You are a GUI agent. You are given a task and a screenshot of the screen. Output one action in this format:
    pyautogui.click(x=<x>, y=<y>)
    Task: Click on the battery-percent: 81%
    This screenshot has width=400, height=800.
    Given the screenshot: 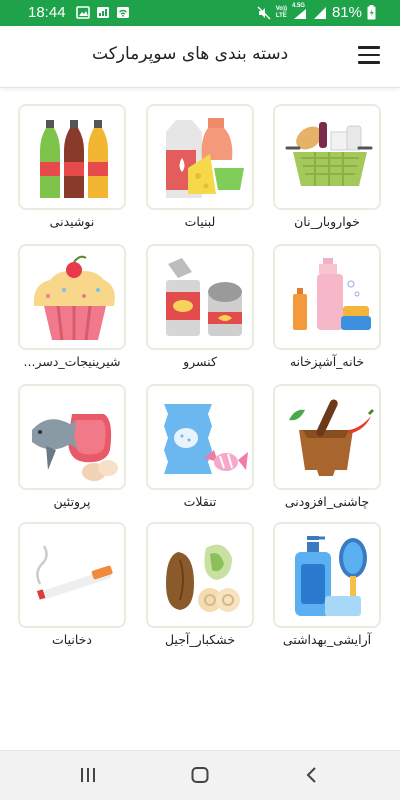 What is the action you would take?
    pyautogui.click(x=346, y=12)
    